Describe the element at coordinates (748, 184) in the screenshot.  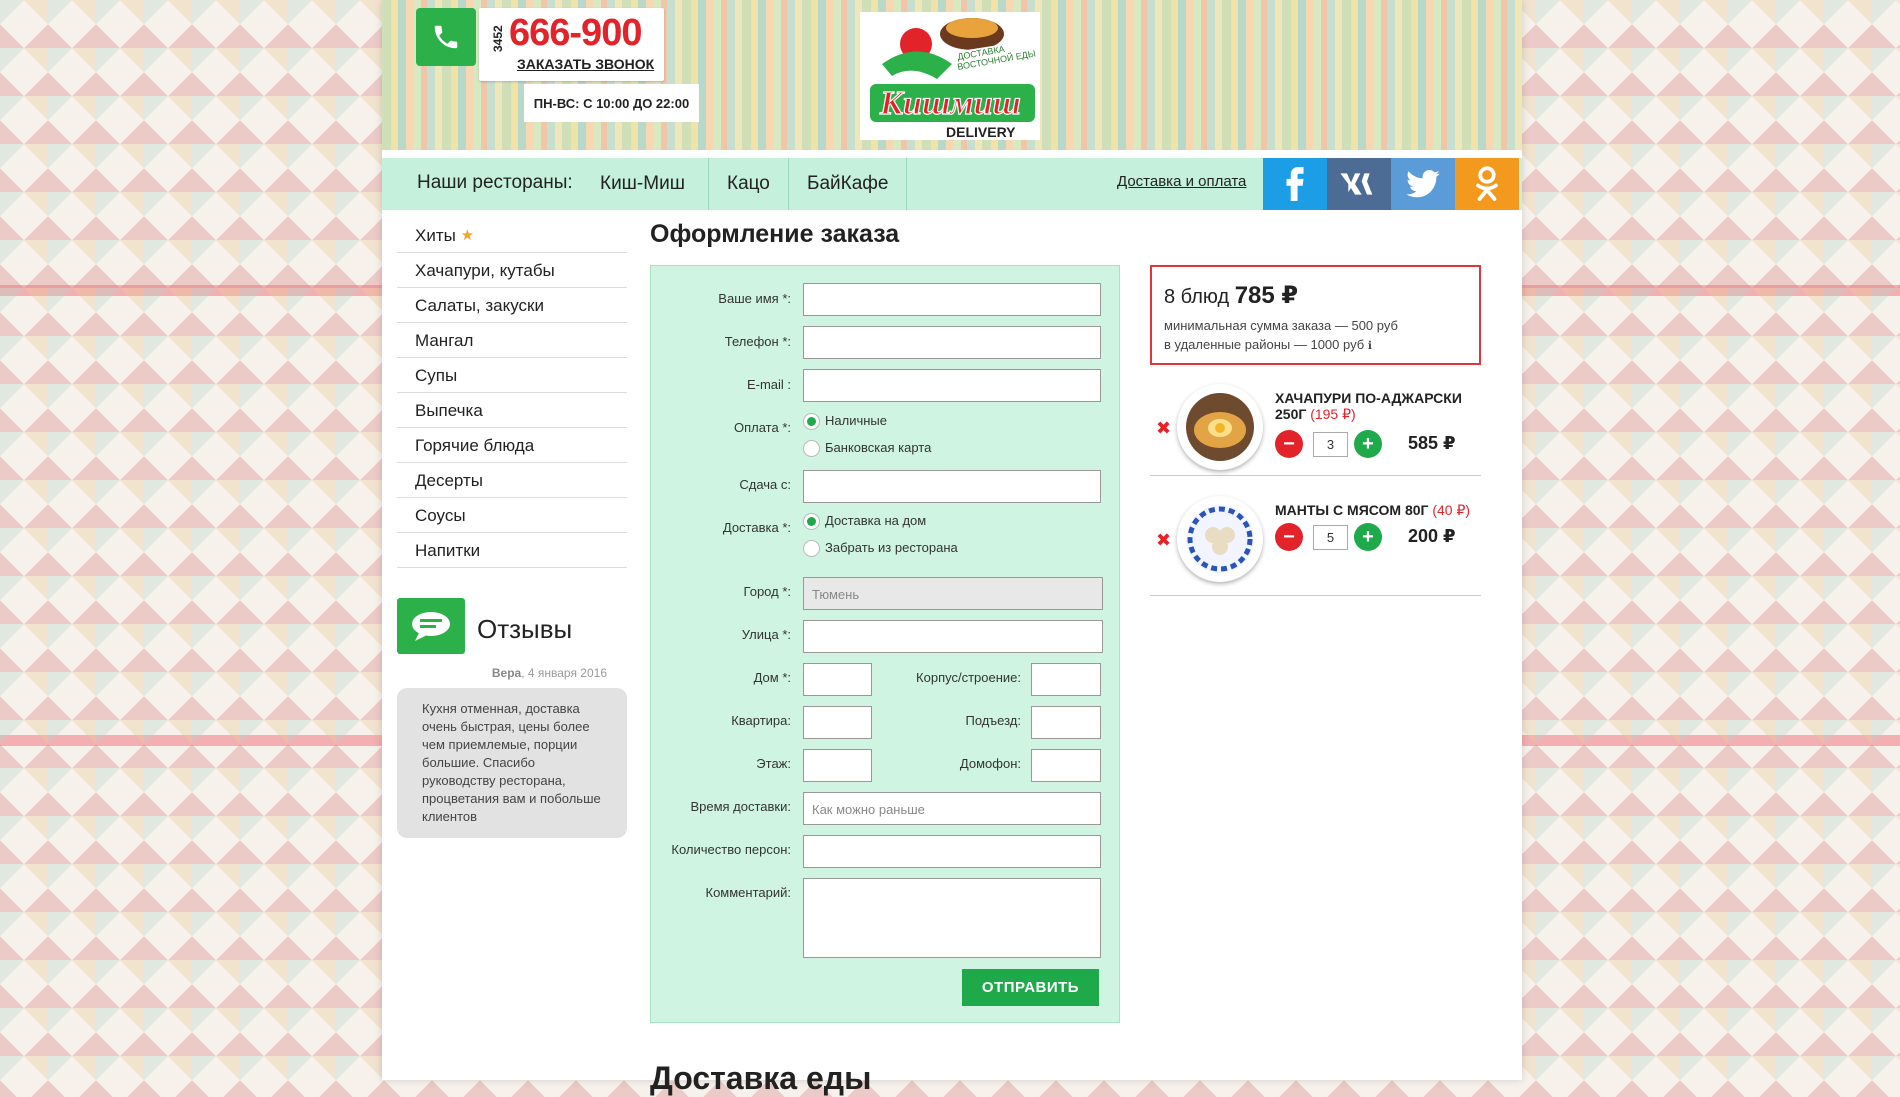
I see `nav-item-katso: Кацо` at that location.